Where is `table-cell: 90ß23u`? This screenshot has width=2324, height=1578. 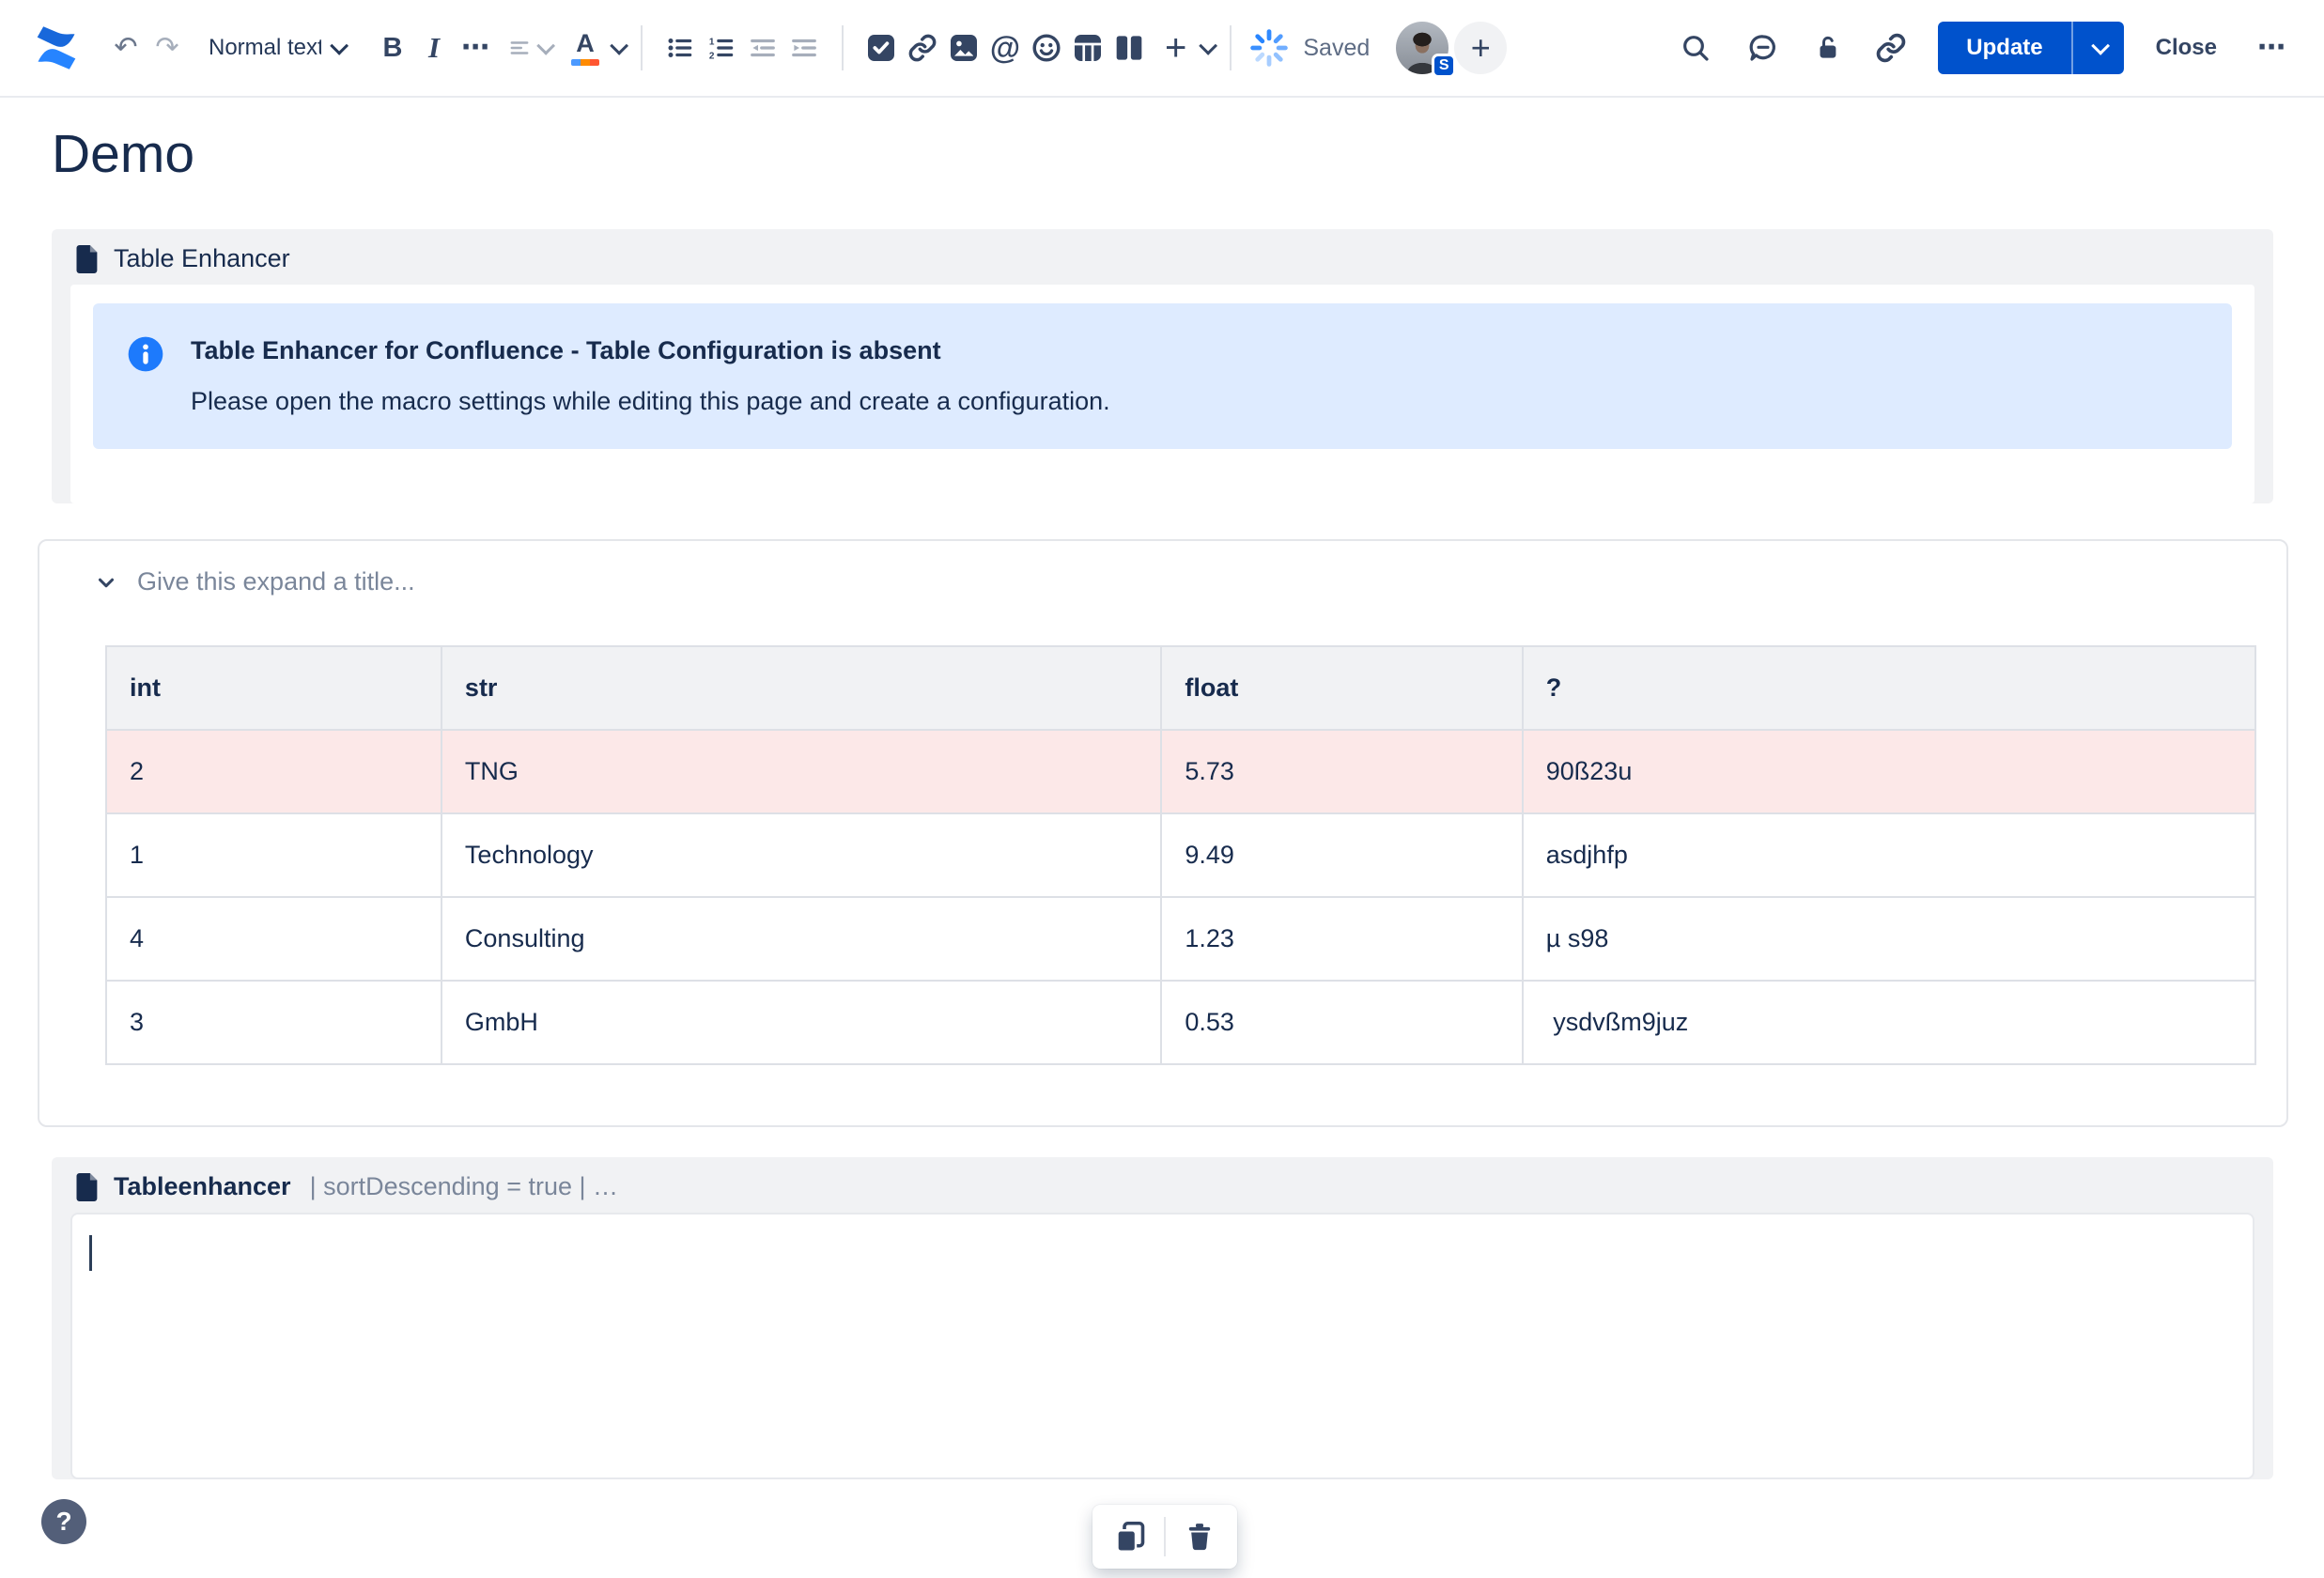 table-cell: 90ß23u is located at coordinates (1889, 771).